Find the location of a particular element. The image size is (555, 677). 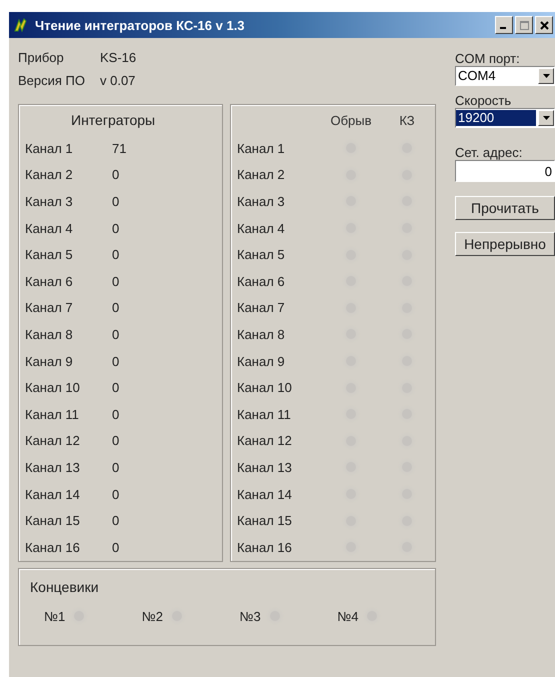

action-button: Непрерывно is located at coordinates (505, 244).